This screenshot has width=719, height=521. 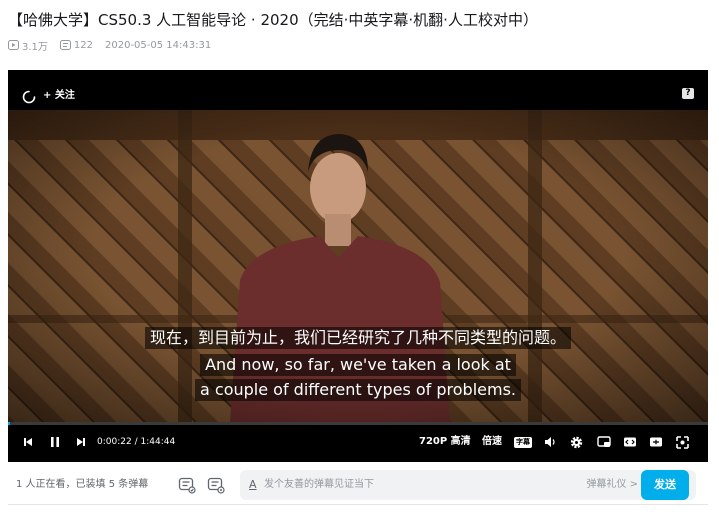 I want to click on quality-button: 720P 高清, so click(x=445, y=442).